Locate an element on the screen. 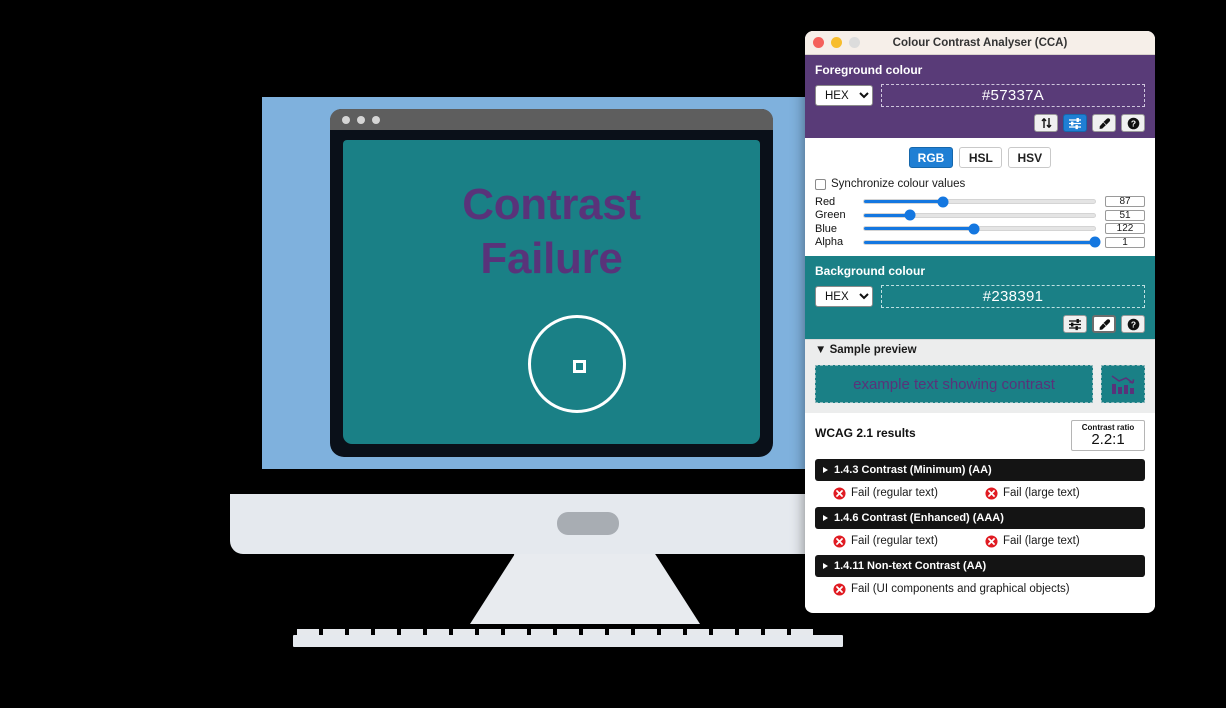 The image size is (1226, 708). result-143-regular: Fail (regular text) is located at coordinates (909, 493).